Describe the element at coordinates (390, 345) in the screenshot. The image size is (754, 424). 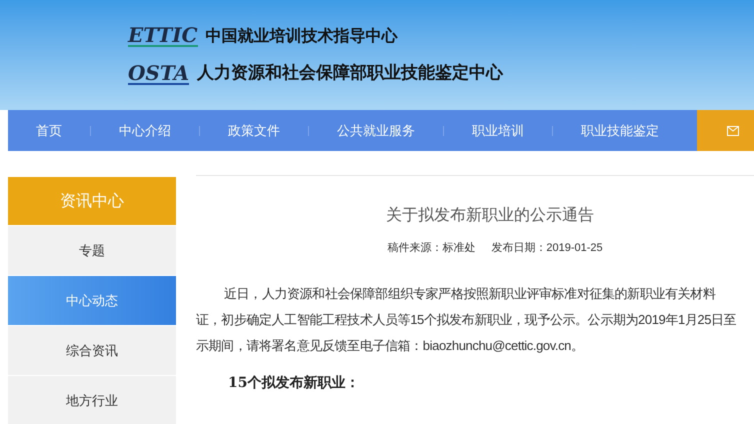
I see `article-text-line: 示期间，请将署名意见反馈至电子信箱：biaozhunchu@cettic.gov.cn。` at that location.